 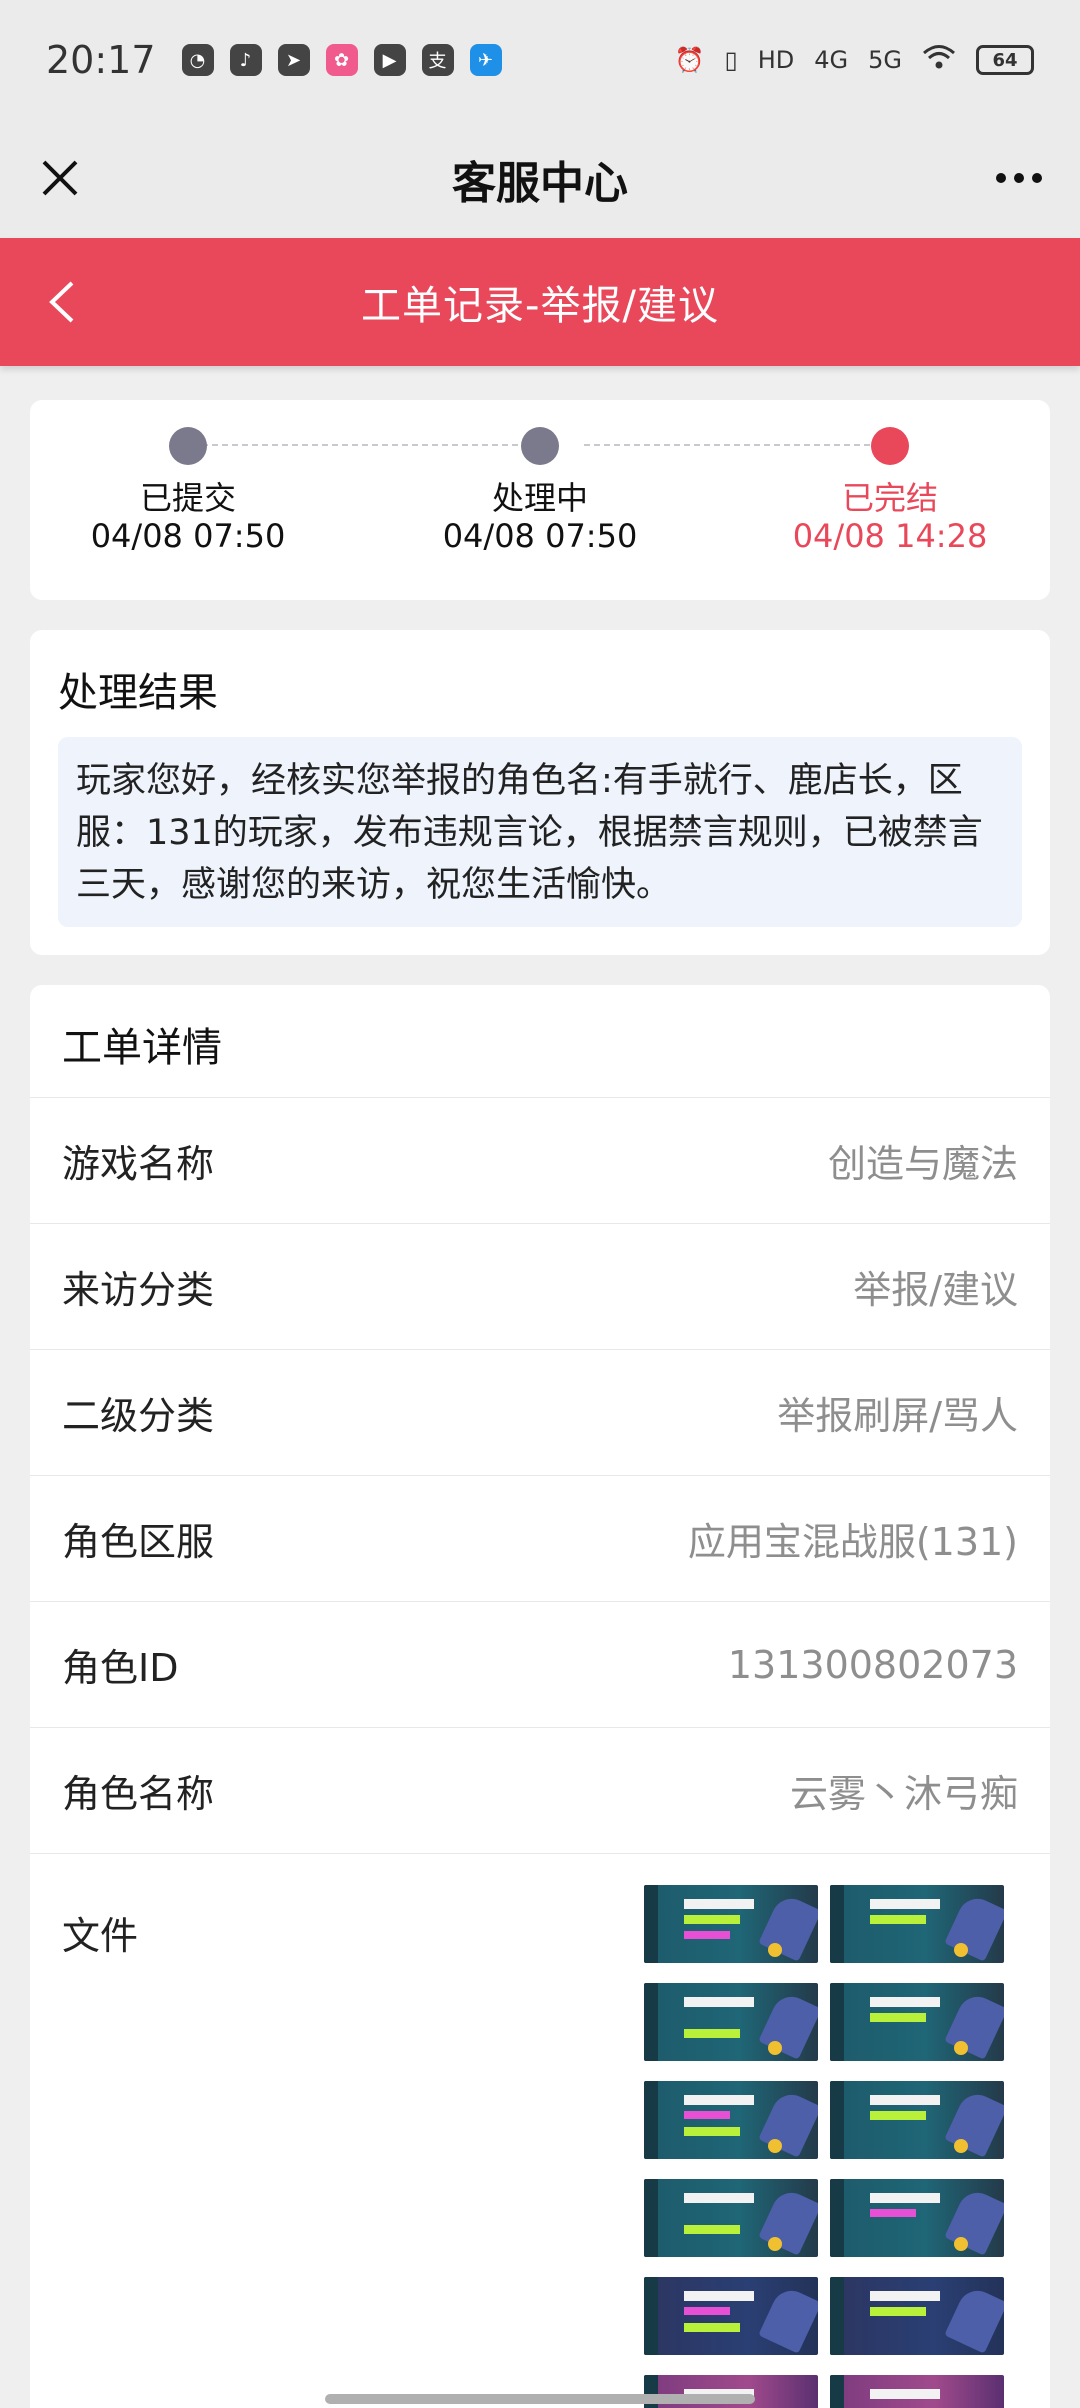 What do you see at coordinates (935, 1290) in the screenshot?
I see `detail-value: 举报/建议` at bounding box center [935, 1290].